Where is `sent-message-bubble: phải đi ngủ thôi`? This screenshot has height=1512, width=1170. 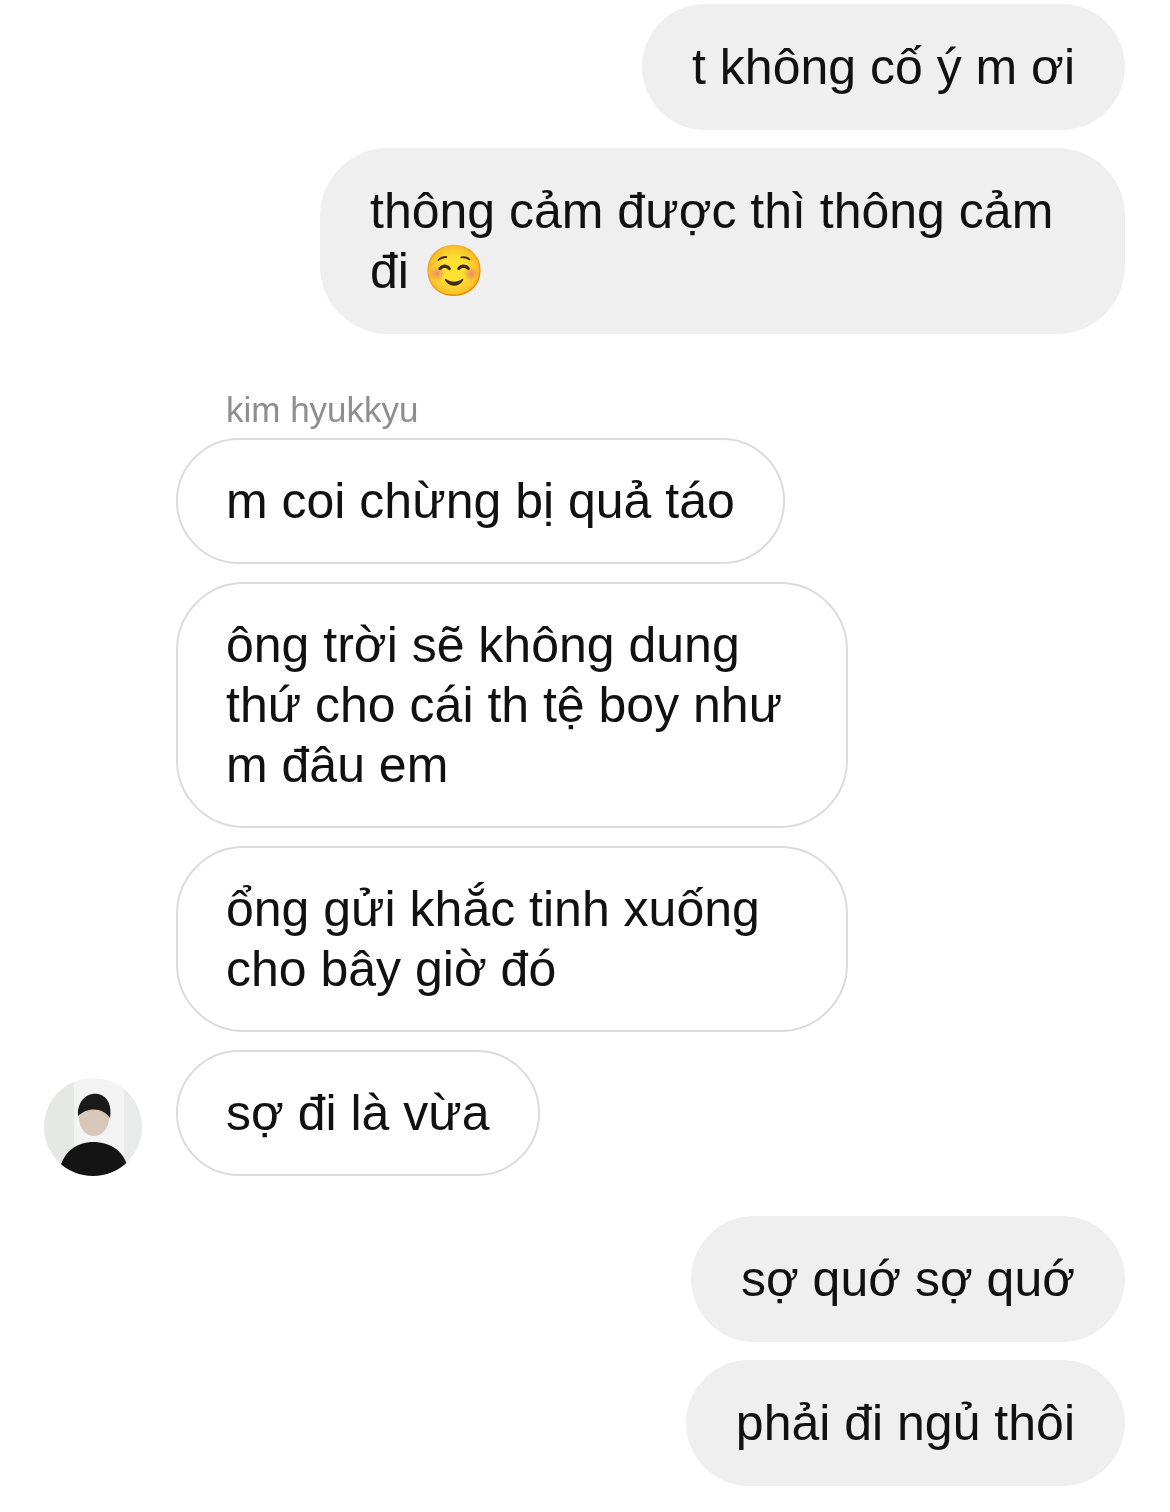
sent-message-bubble: phải đi ngủ thôi is located at coordinates (905, 1423).